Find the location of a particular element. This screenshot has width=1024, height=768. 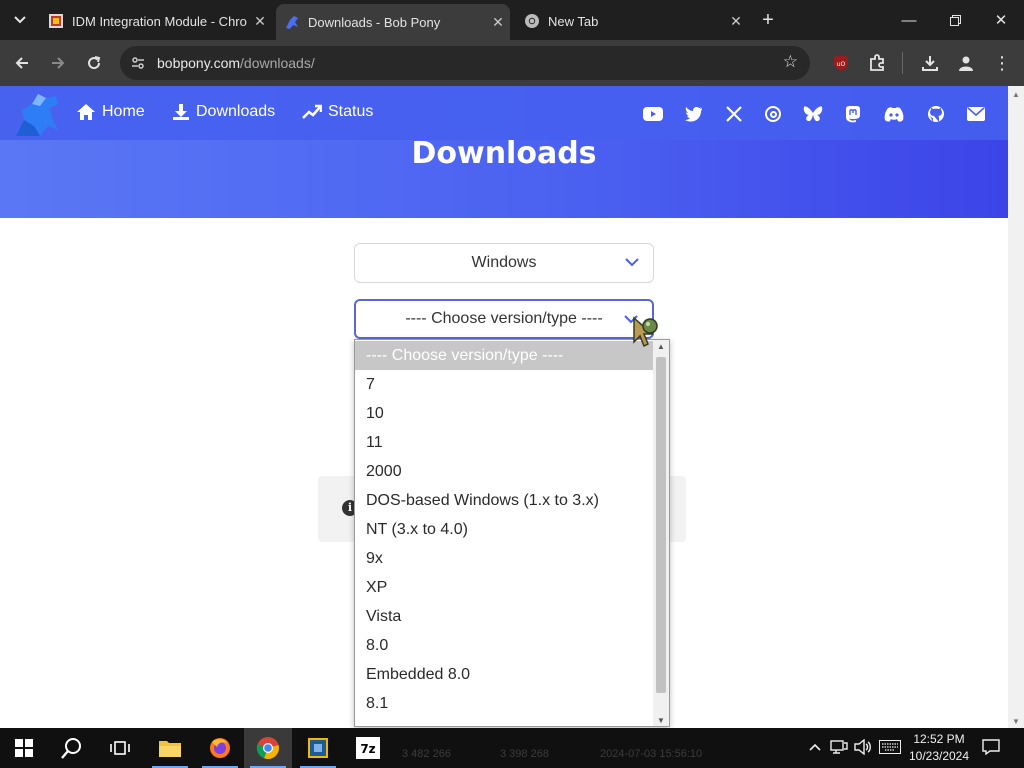

os-select-value: Windows is located at coordinates (504, 262).